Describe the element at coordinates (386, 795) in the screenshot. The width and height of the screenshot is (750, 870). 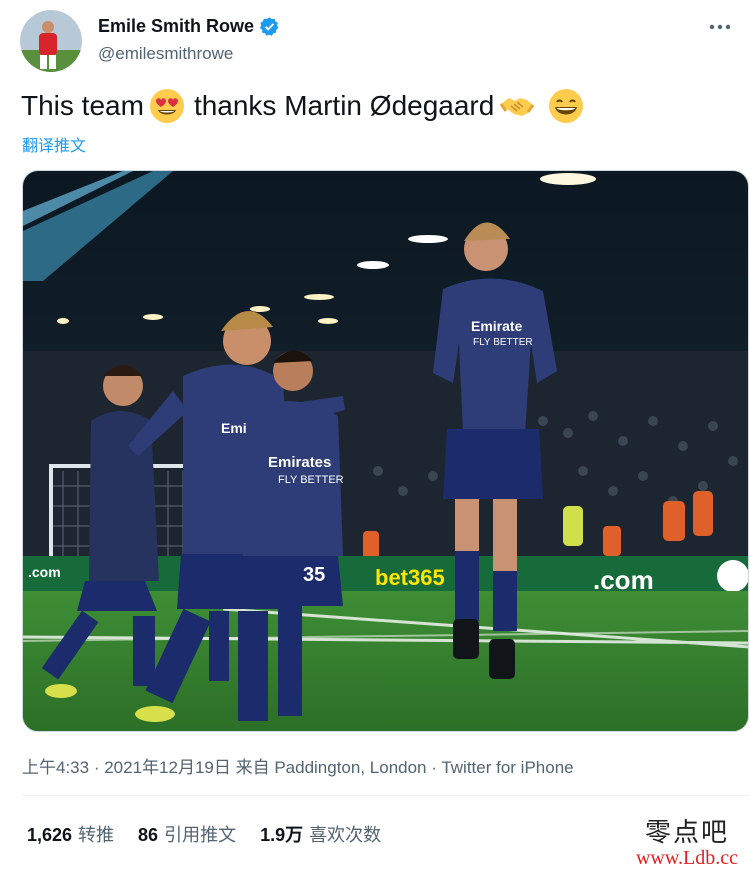
I see `divider` at that location.